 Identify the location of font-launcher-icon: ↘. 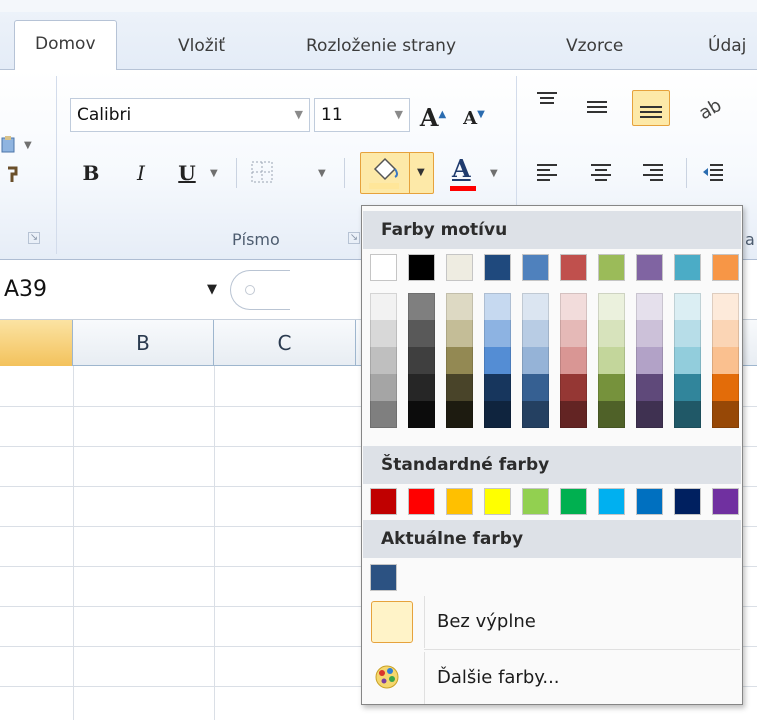
(354, 238).